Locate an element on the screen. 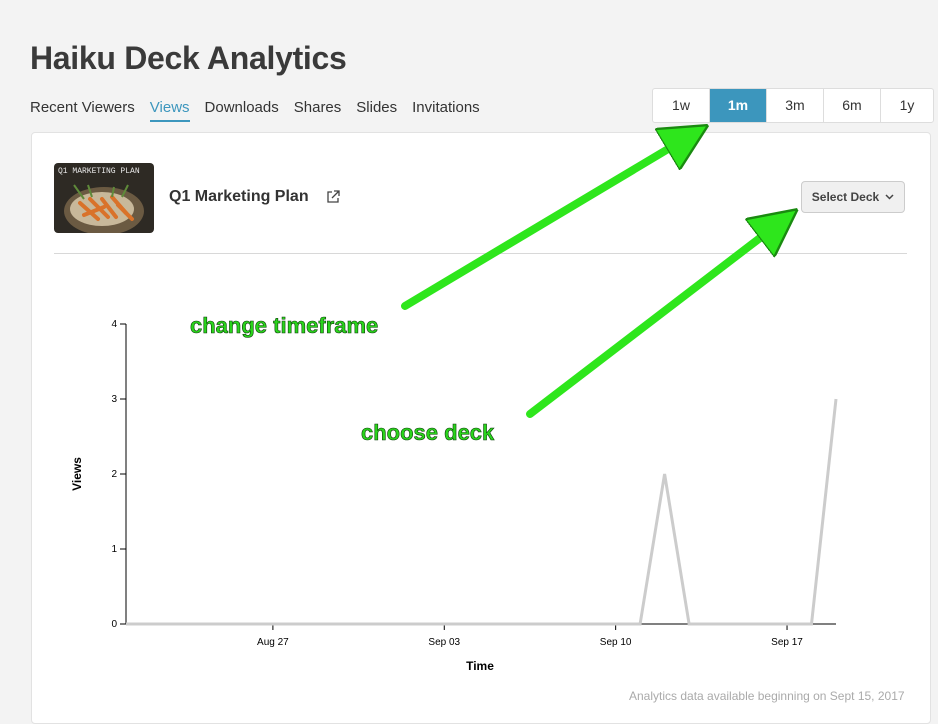 This screenshot has width=938, height=724. y-axis-title: Views is located at coordinates (77, 474).